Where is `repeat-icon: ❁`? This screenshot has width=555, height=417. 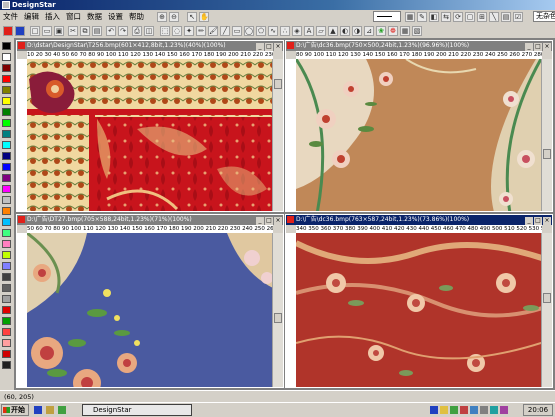
repeat-icon: ❁ is located at coordinates (393, 31).